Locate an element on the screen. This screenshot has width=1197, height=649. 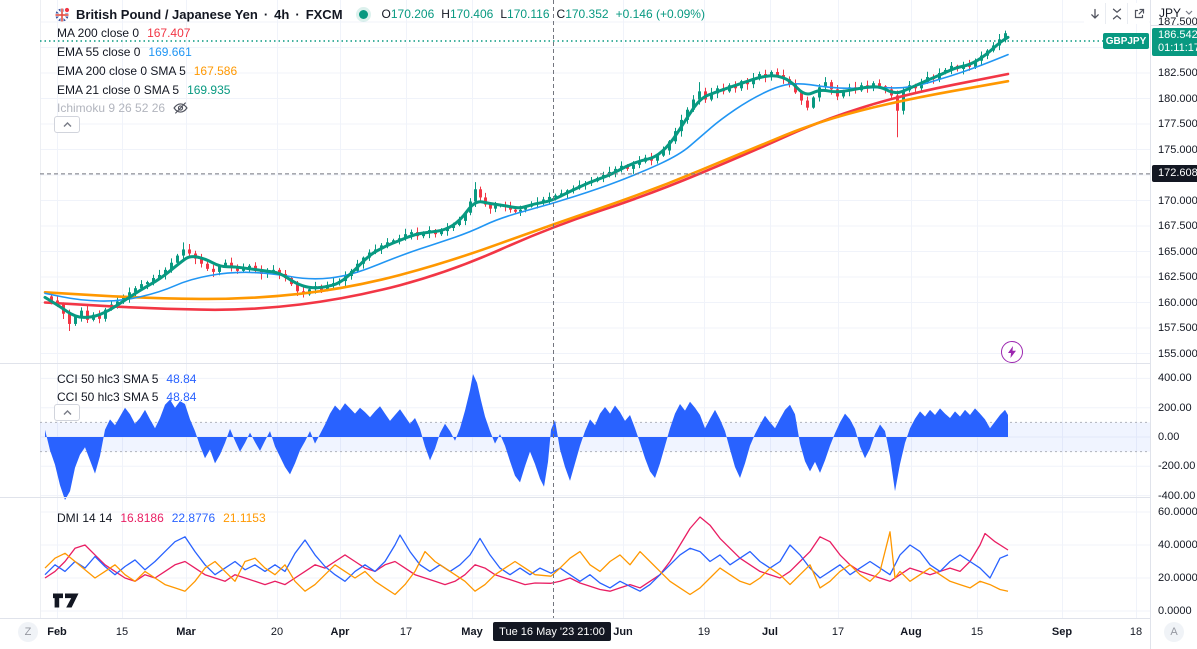
dmi-axis-label: 40.0000 is located at coordinates (1177, 545).